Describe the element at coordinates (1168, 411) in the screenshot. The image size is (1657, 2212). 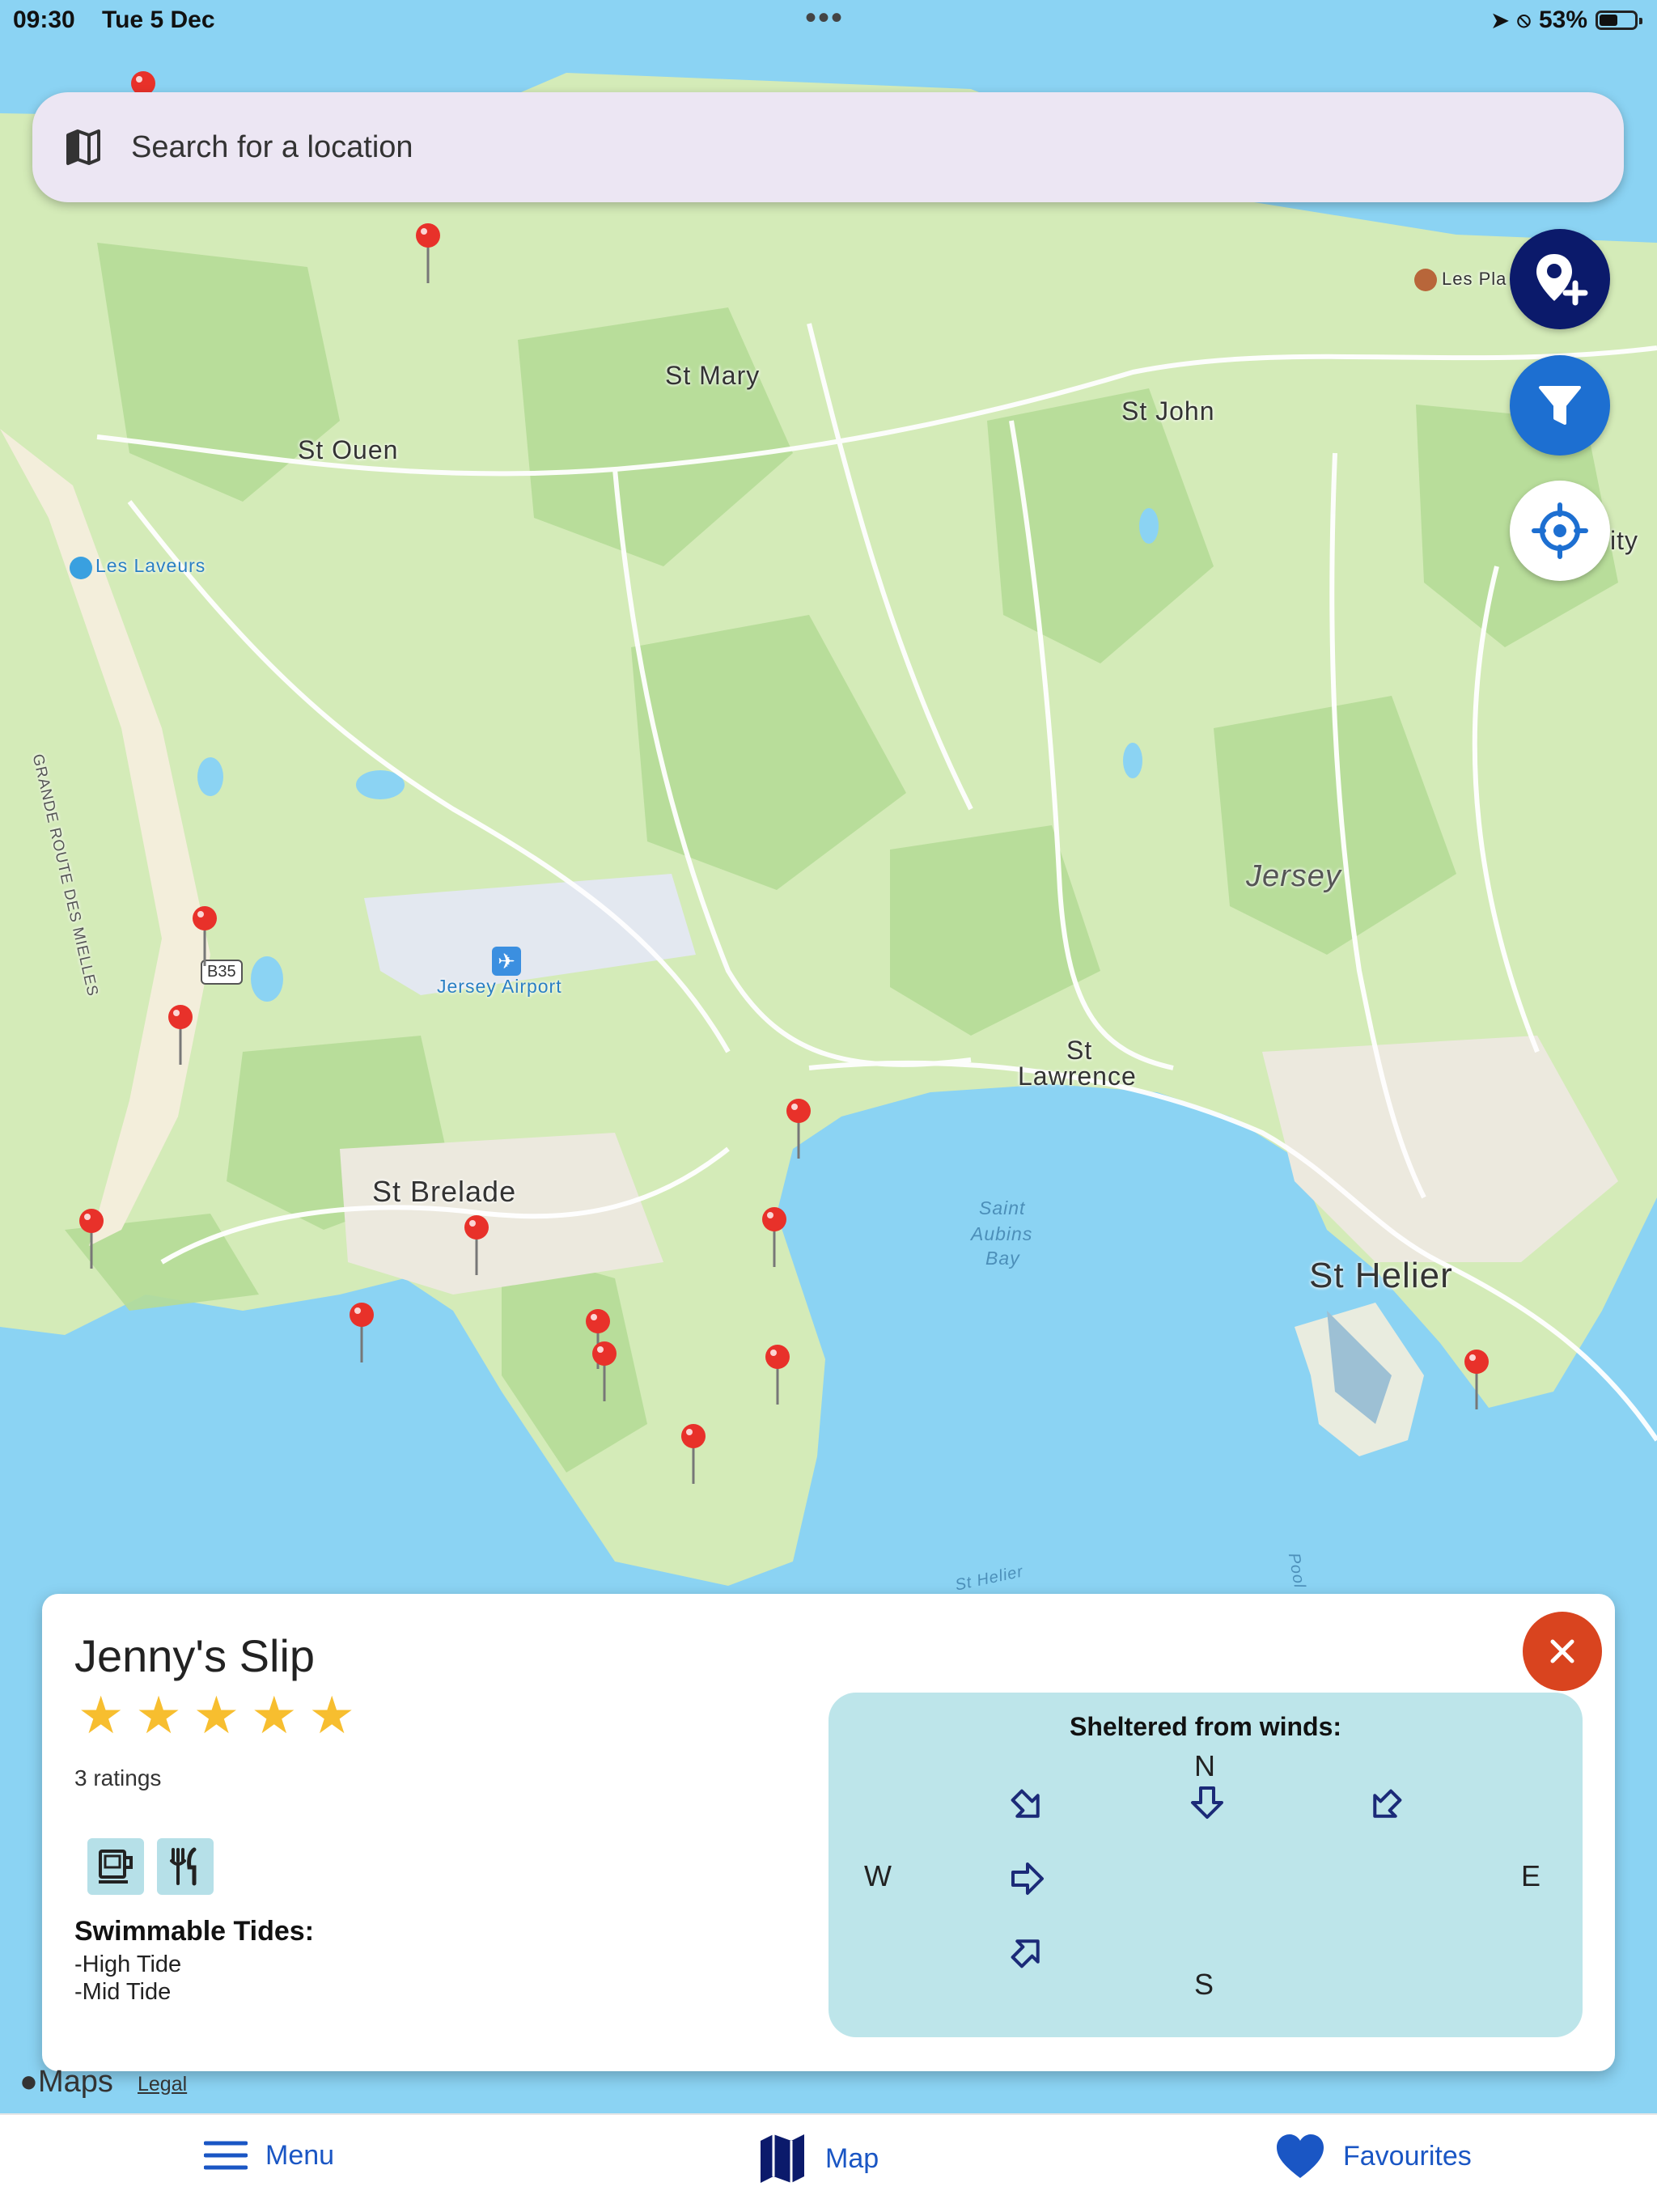
I see `map-label-st-john: St John` at that location.